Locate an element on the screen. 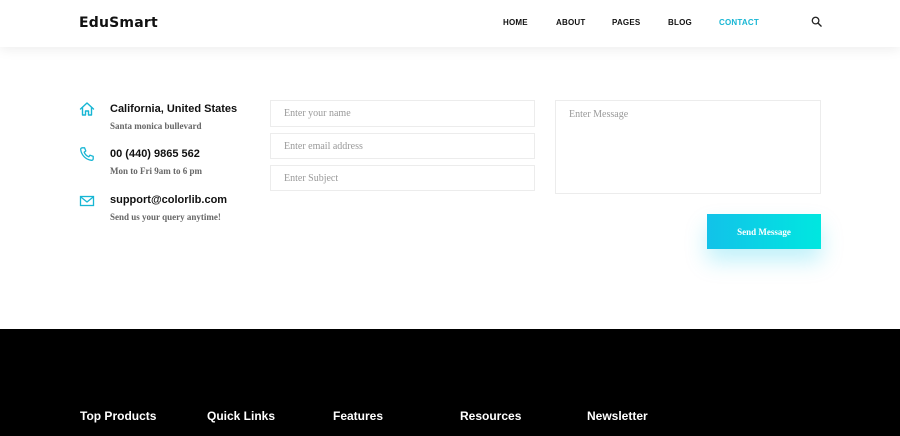  phone-icon is located at coordinates (87, 154).